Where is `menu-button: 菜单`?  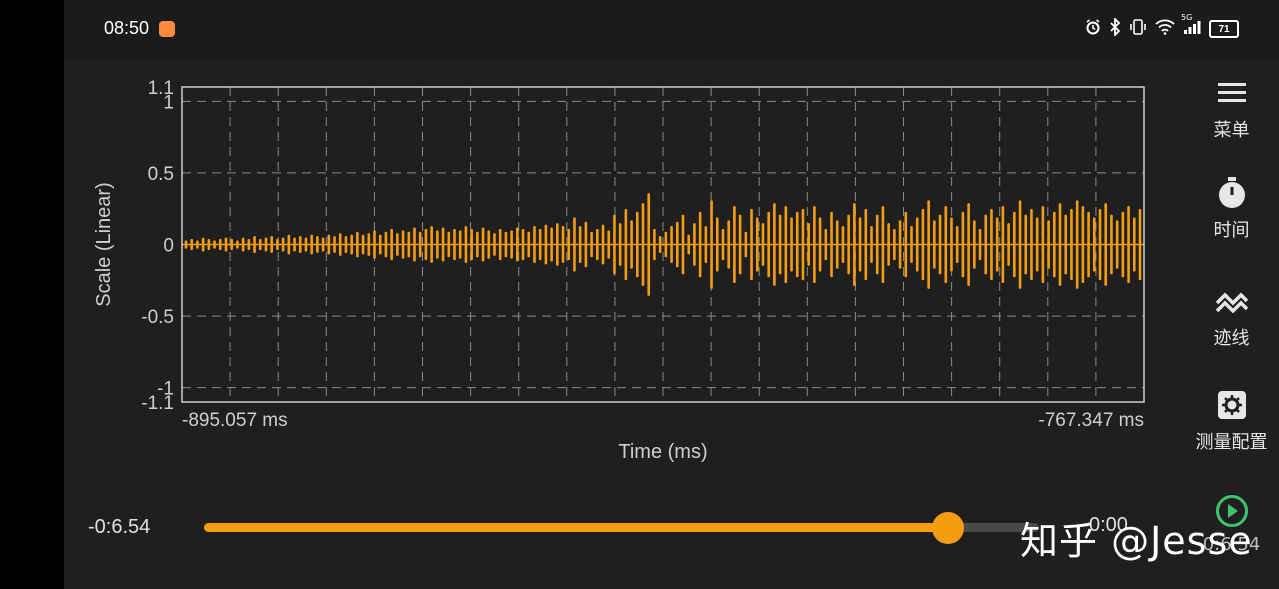 menu-button: 菜单 is located at coordinates (1231, 109).